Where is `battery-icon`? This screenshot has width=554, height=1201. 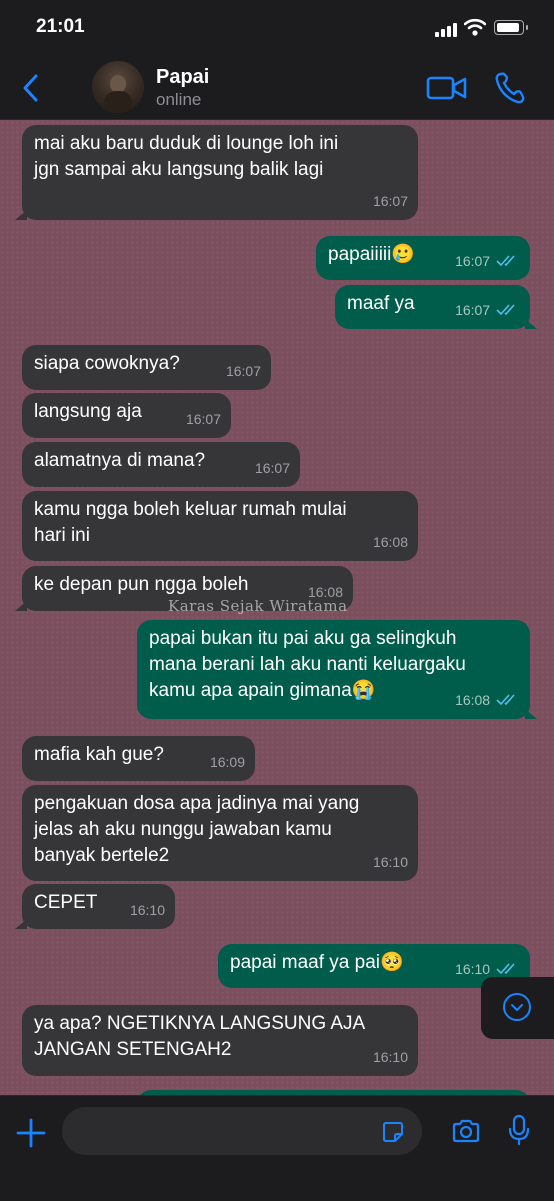
battery-icon is located at coordinates (511, 27).